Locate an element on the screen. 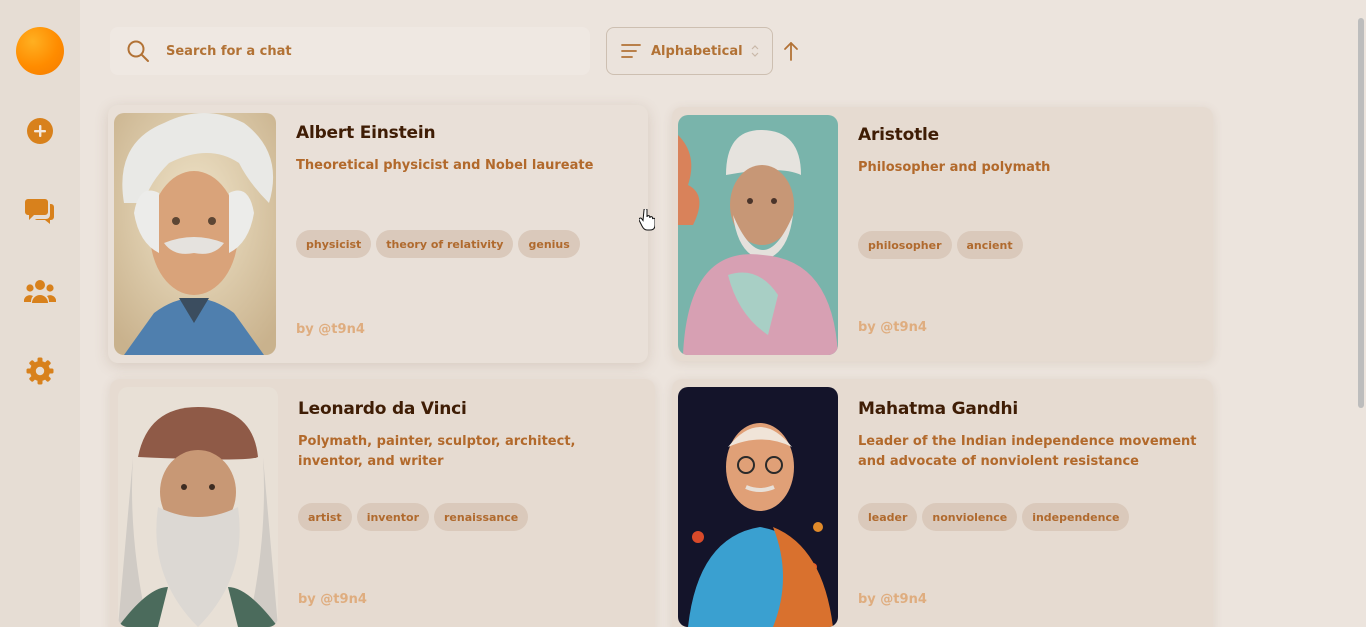  tag: inventor is located at coordinates (392, 517).